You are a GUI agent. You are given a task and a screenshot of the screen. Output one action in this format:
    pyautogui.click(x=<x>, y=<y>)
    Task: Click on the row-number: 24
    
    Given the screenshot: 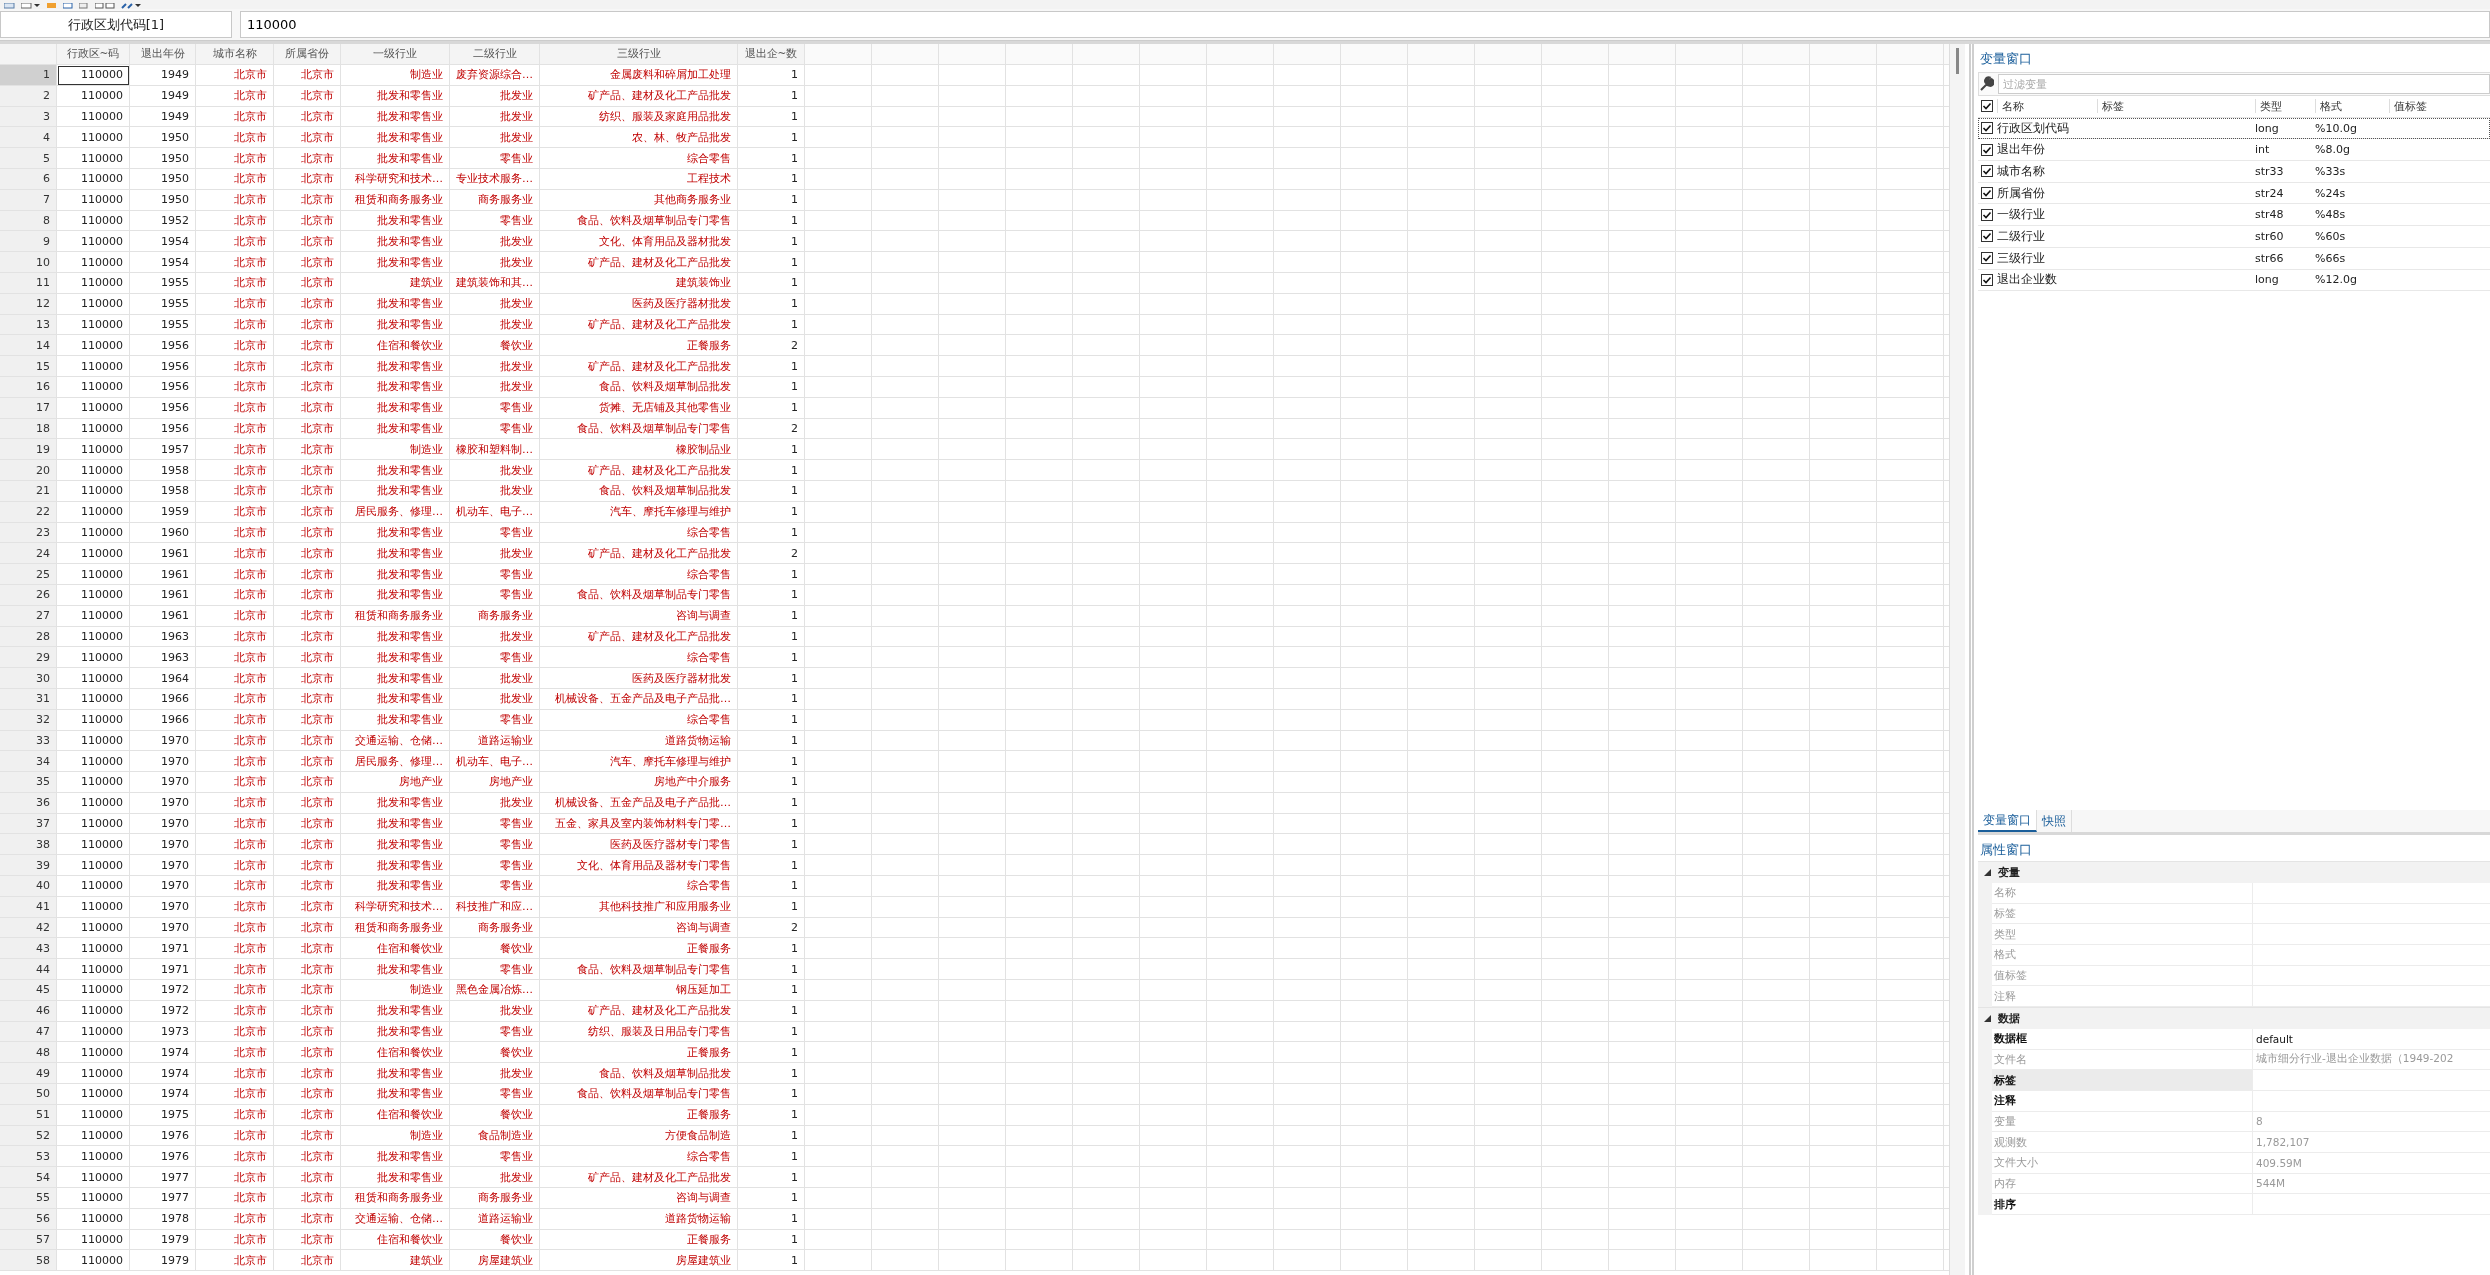 What is the action you would take?
    pyautogui.click(x=28, y=554)
    